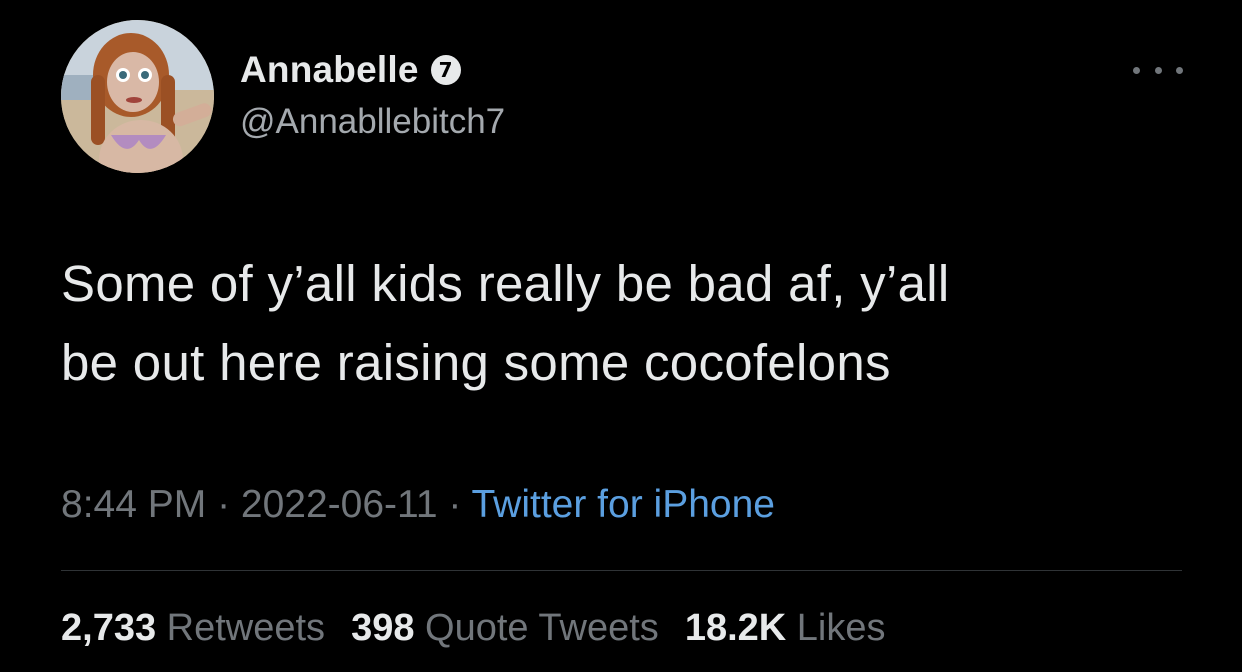  Describe the element at coordinates (246, 628) in the screenshot. I see `retweets-label: Retweets` at that location.